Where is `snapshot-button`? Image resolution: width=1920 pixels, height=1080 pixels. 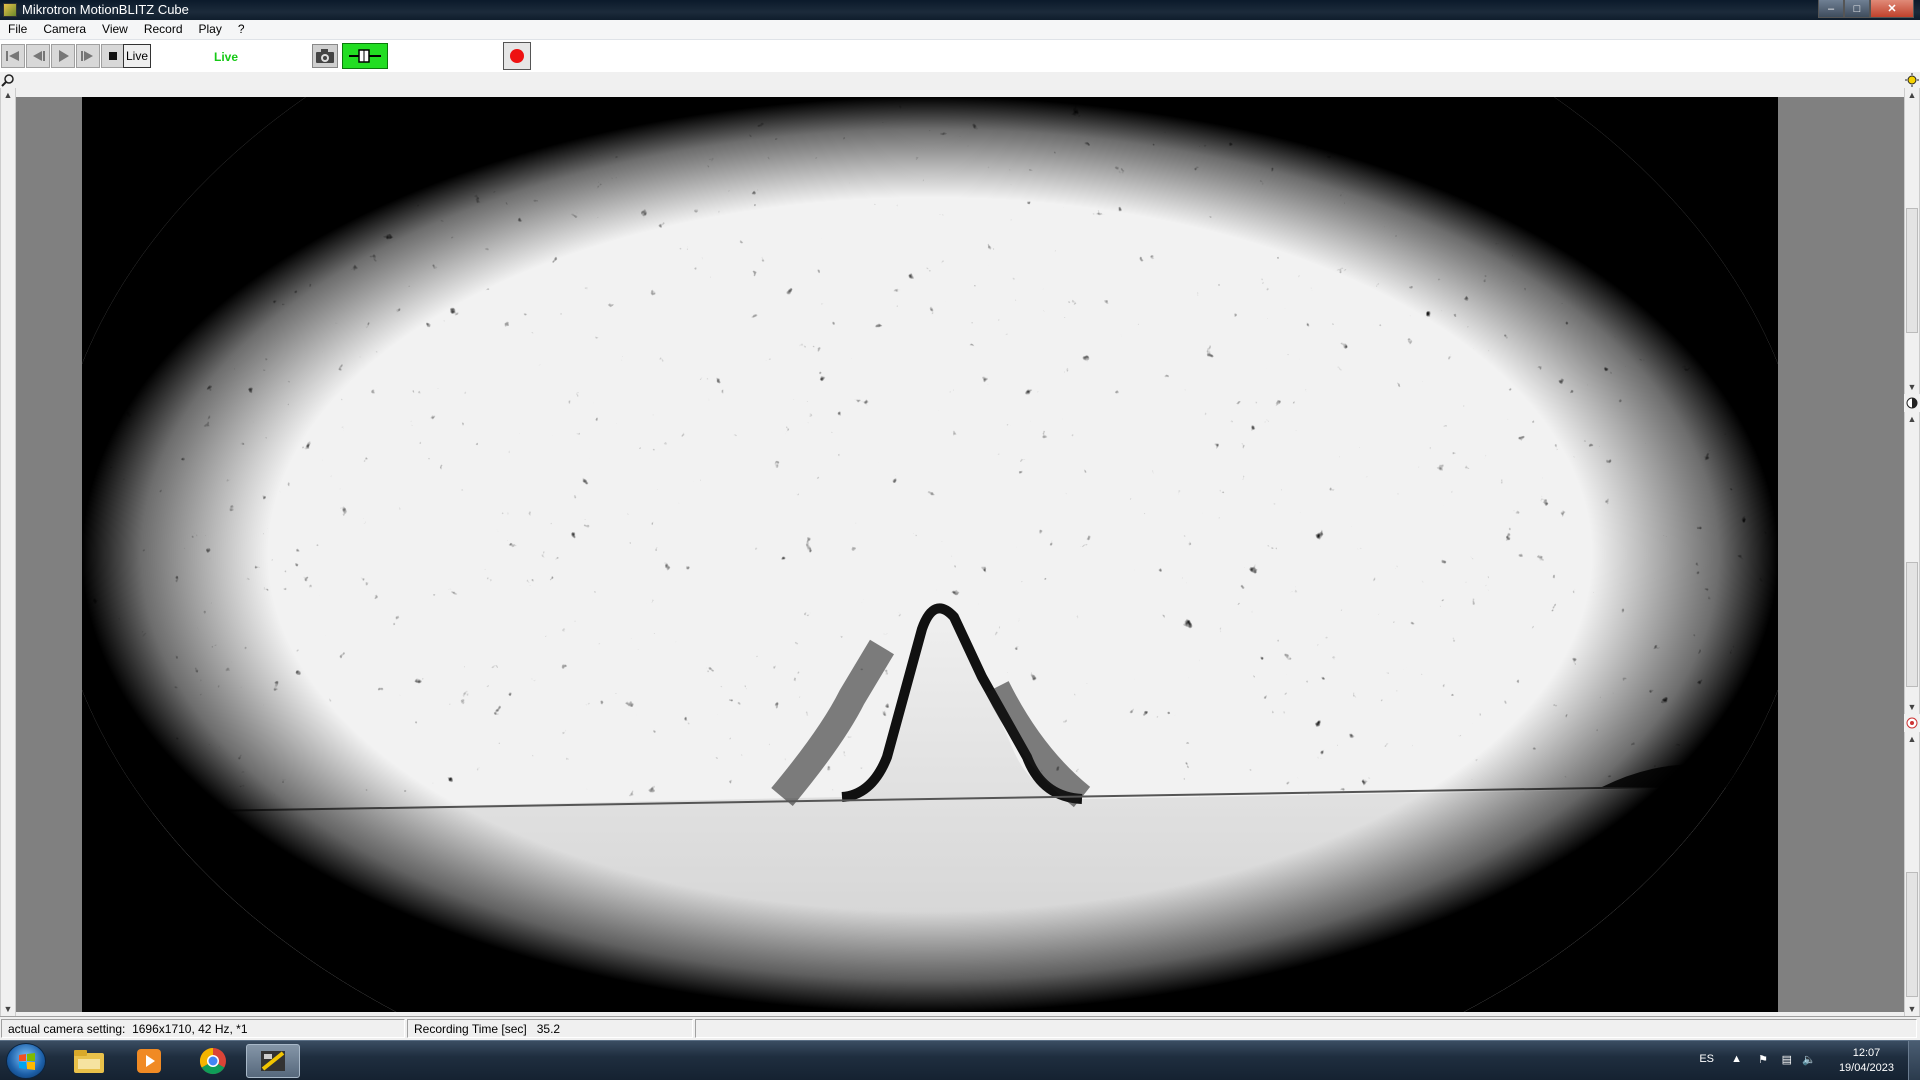 snapshot-button is located at coordinates (325, 56).